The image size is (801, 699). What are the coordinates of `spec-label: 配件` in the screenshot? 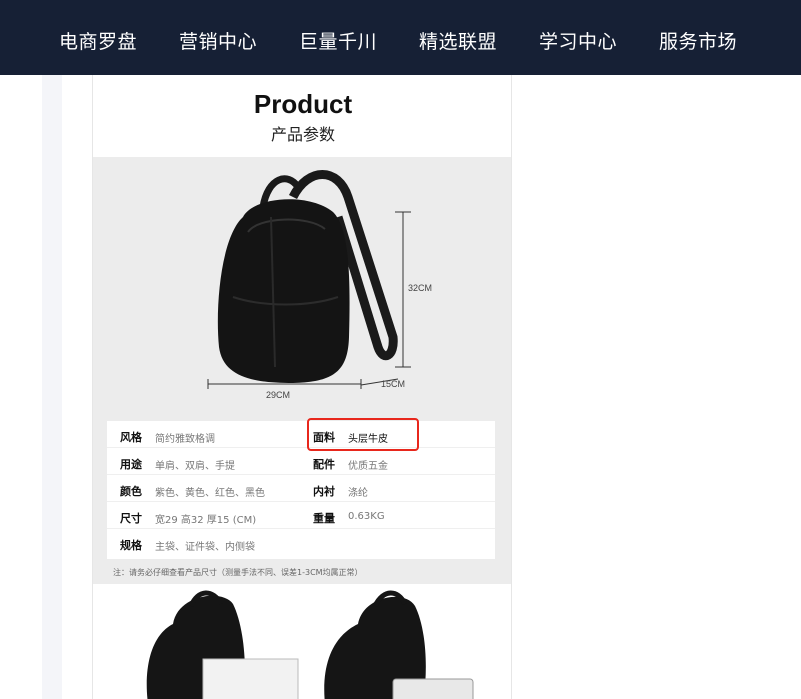 It's located at (324, 464).